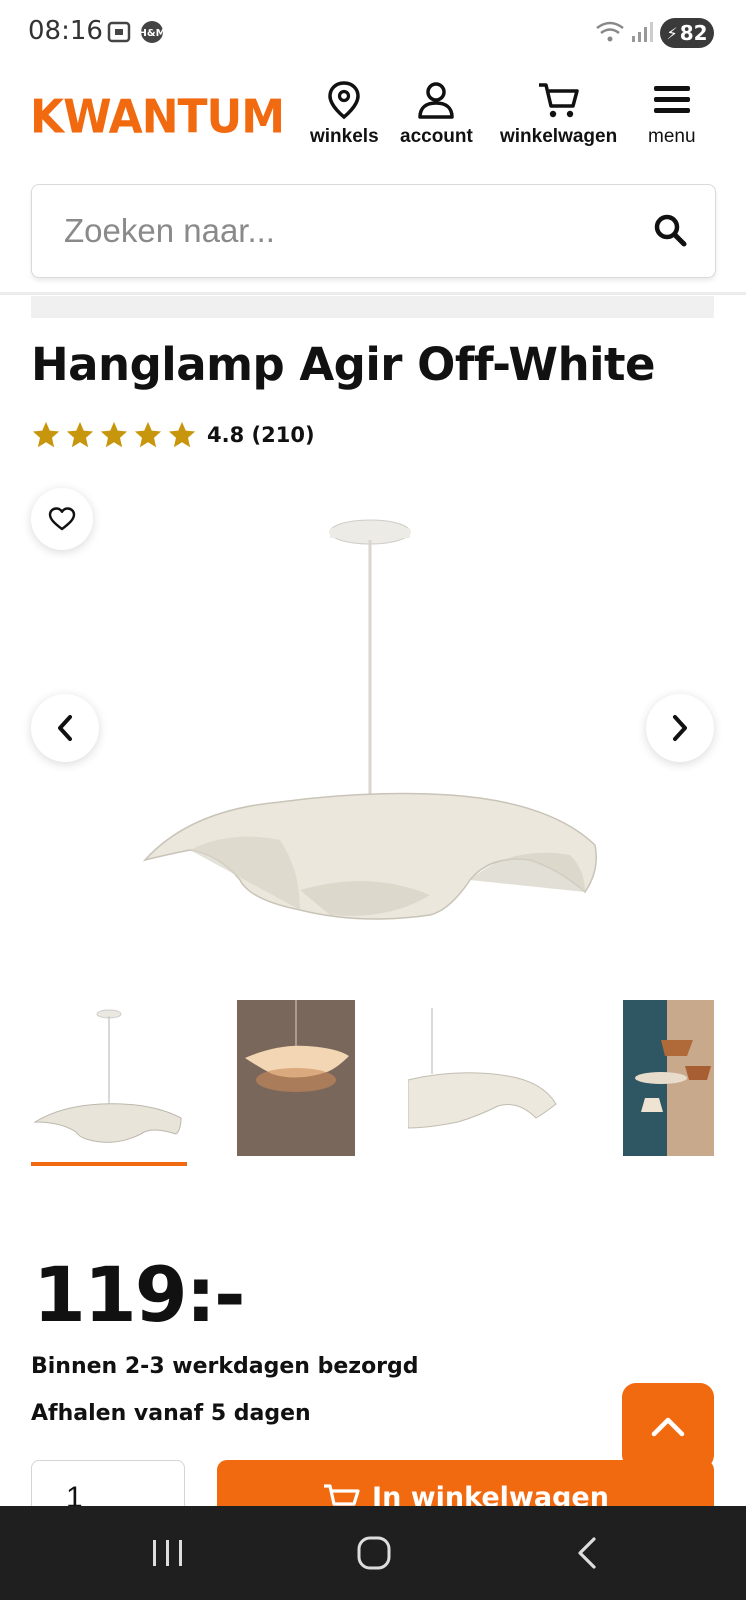 The height and width of the screenshot is (1600, 746). I want to click on wishlist-button, so click(62, 519).